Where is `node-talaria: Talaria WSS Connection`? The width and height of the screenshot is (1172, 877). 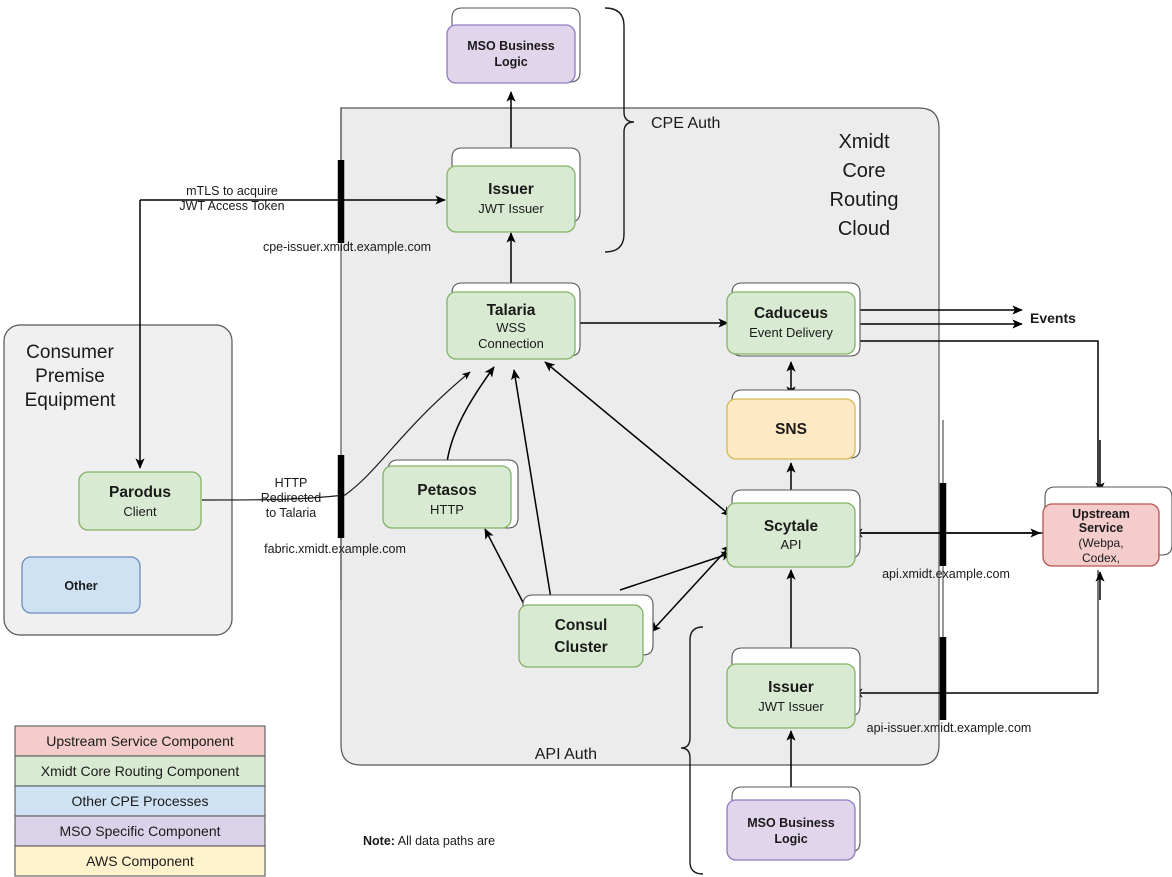 node-talaria: Talaria WSS Connection is located at coordinates (513, 321).